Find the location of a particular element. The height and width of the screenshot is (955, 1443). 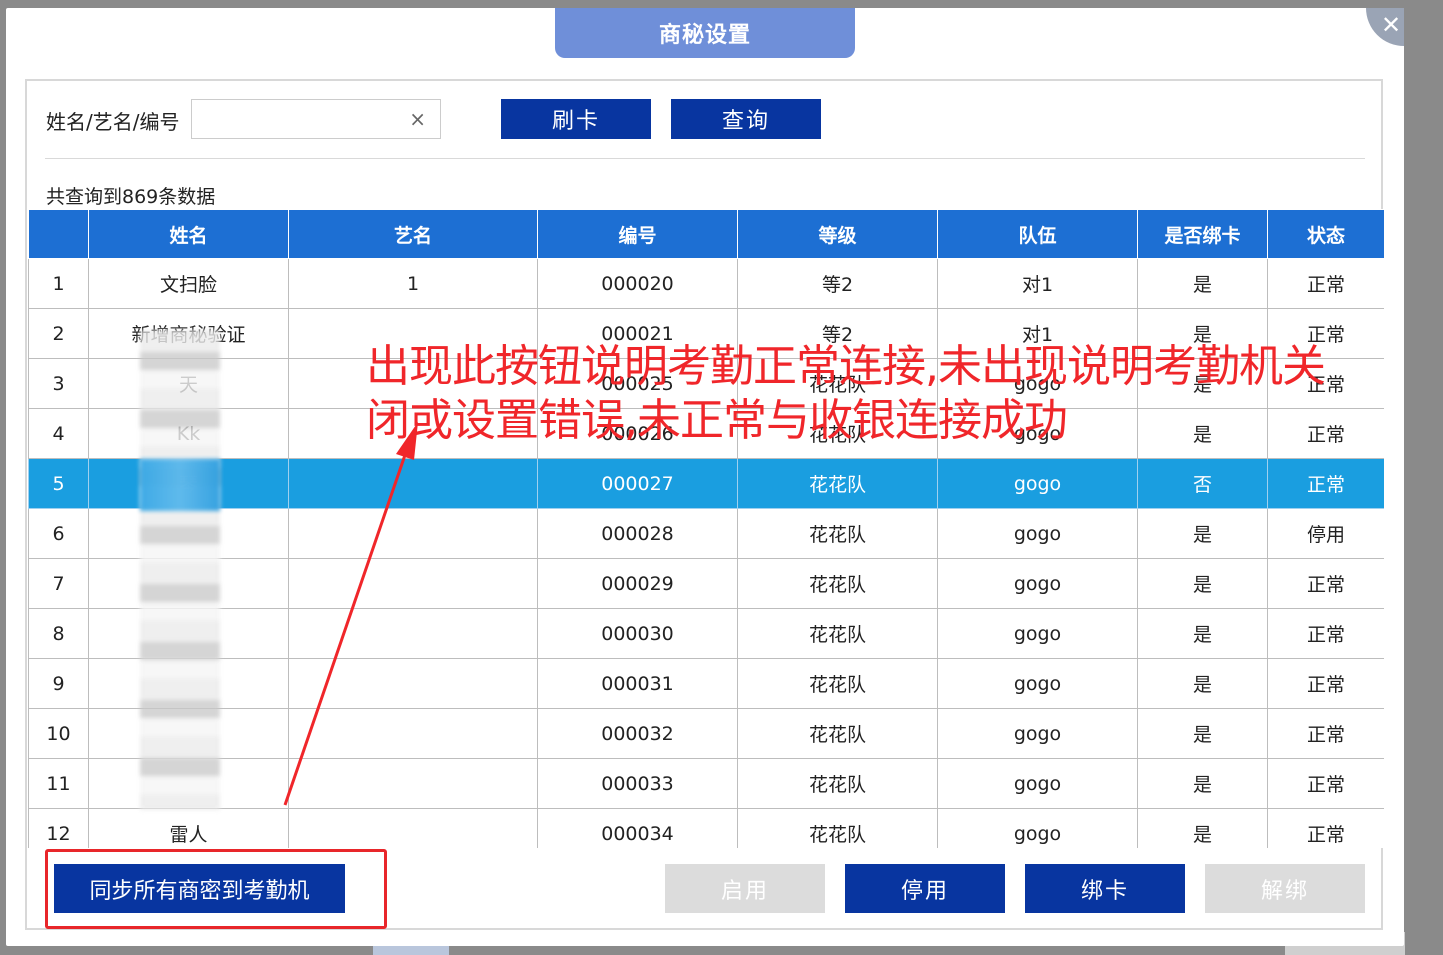

annotation-line: 出现此按钮说明考勤正常连接,未出现说明考勤机关 is located at coordinates (846, 366).